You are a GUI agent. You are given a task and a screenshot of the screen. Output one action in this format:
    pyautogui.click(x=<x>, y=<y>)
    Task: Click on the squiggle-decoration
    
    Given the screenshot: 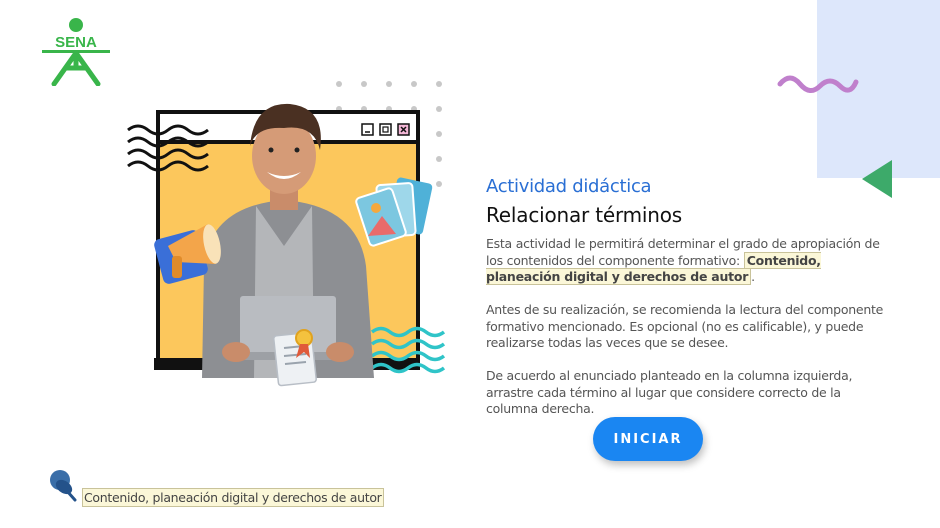 What is the action you would take?
    pyautogui.click(x=818, y=84)
    